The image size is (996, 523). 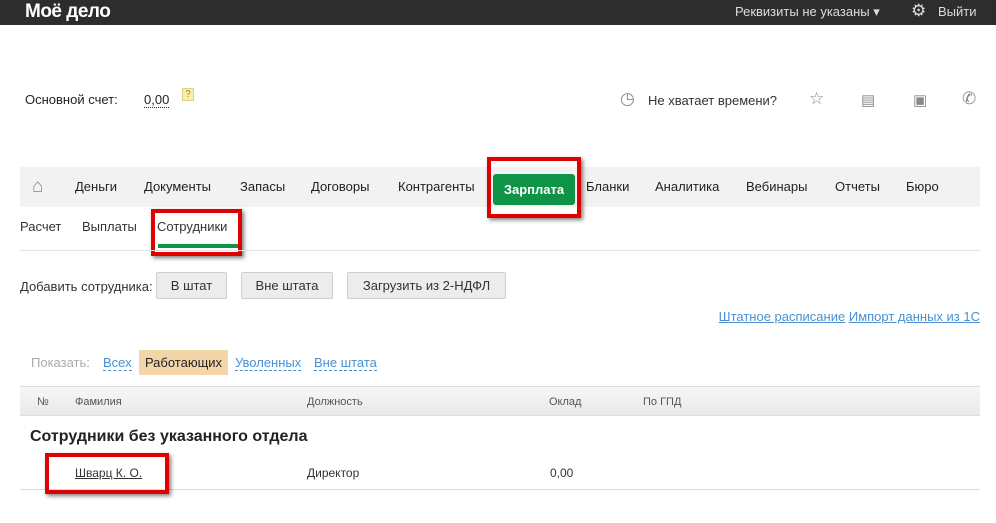 I want to click on nav-counterparties: Контрагенты, so click(x=436, y=186).